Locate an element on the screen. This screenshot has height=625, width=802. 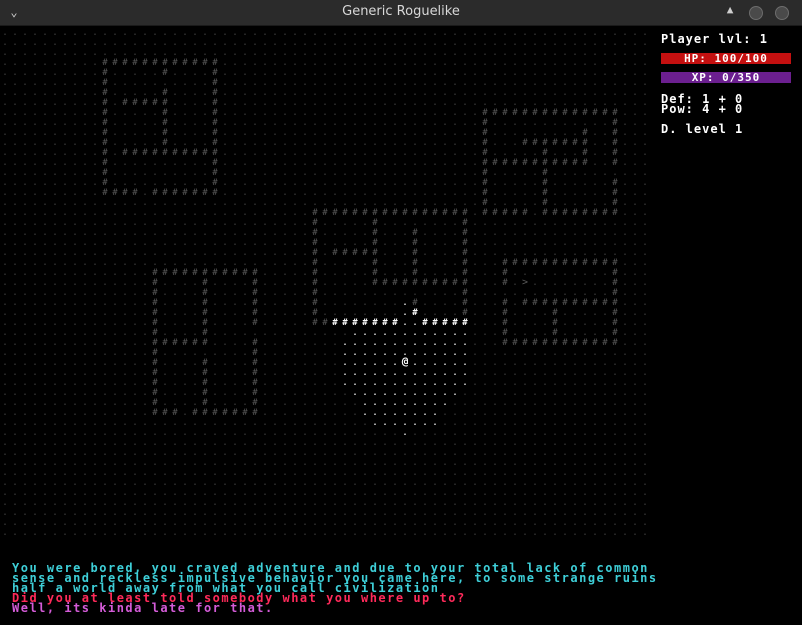
window-title: Generic Roguelike is located at coordinates (401, 11).